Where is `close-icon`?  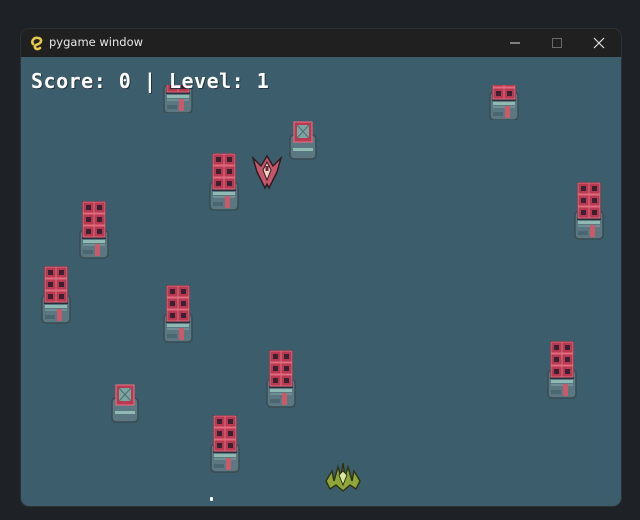 close-icon is located at coordinates (599, 43).